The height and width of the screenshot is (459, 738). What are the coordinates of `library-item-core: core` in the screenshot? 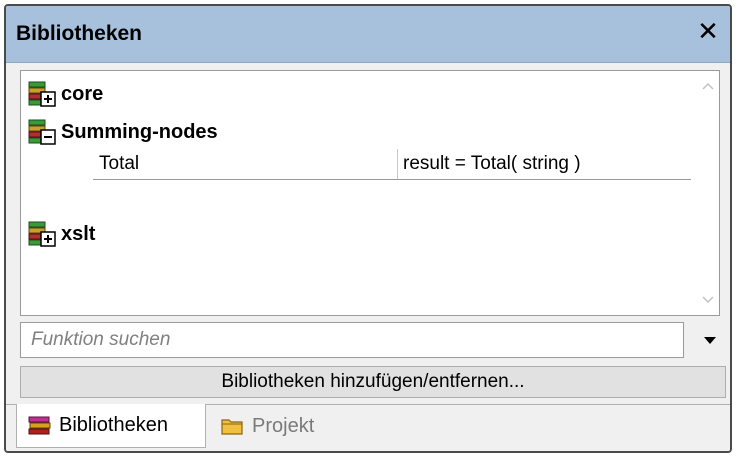 It's located at (65, 94).